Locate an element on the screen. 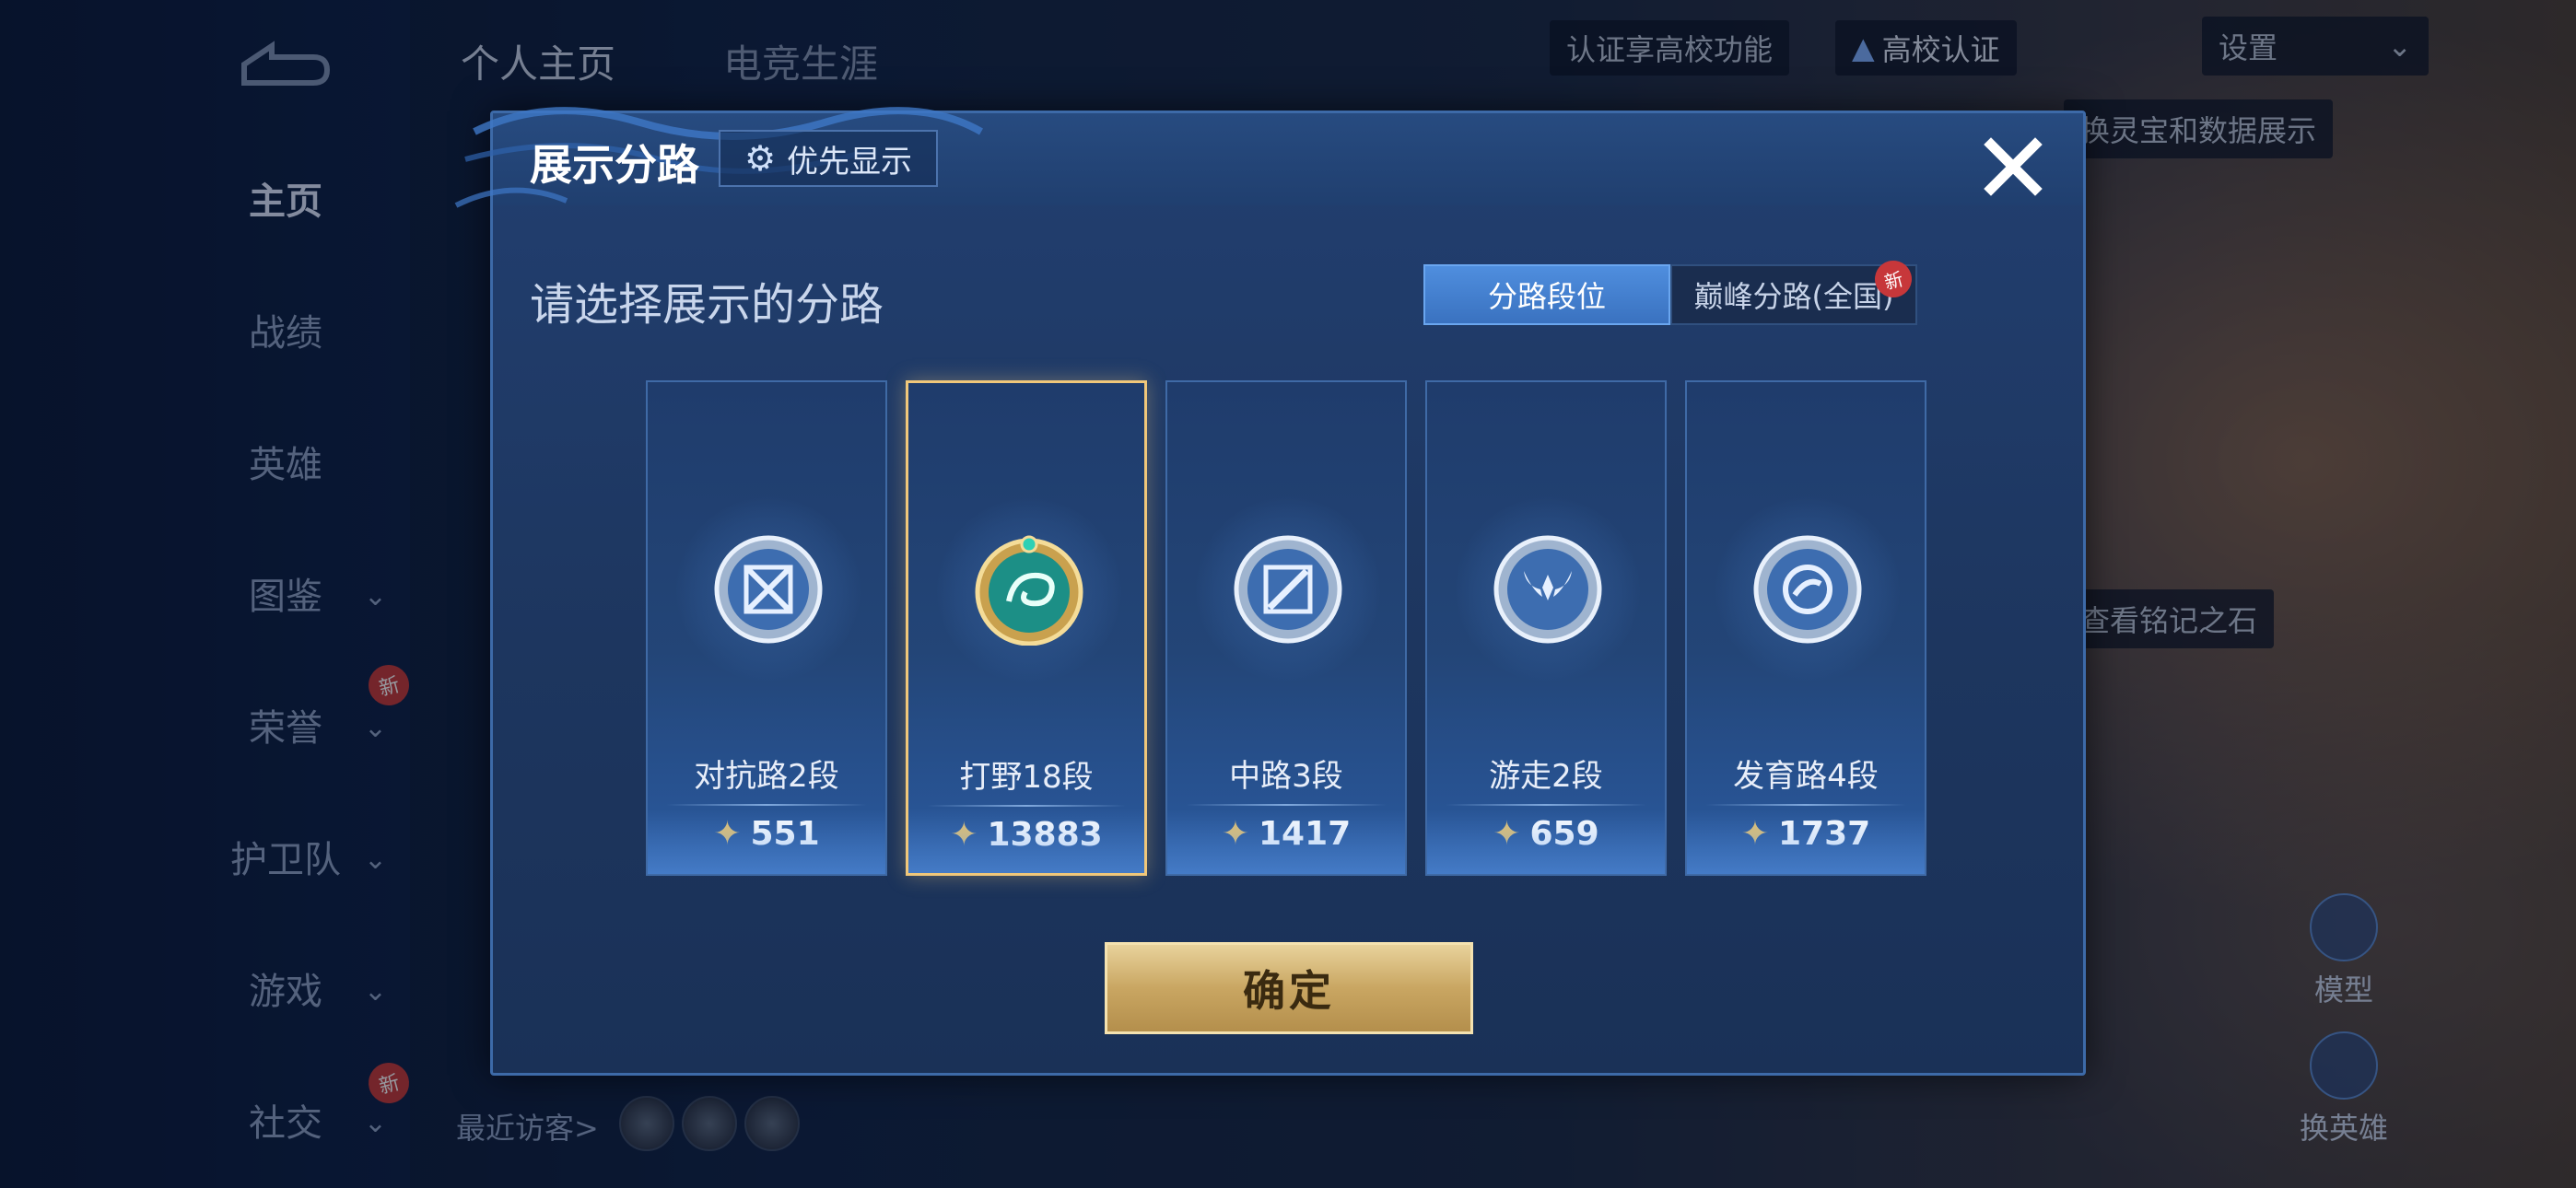 The width and height of the screenshot is (2576, 1188). lane-card-top: 对抗路2段 ✦ 551 is located at coordinates (766, 628).